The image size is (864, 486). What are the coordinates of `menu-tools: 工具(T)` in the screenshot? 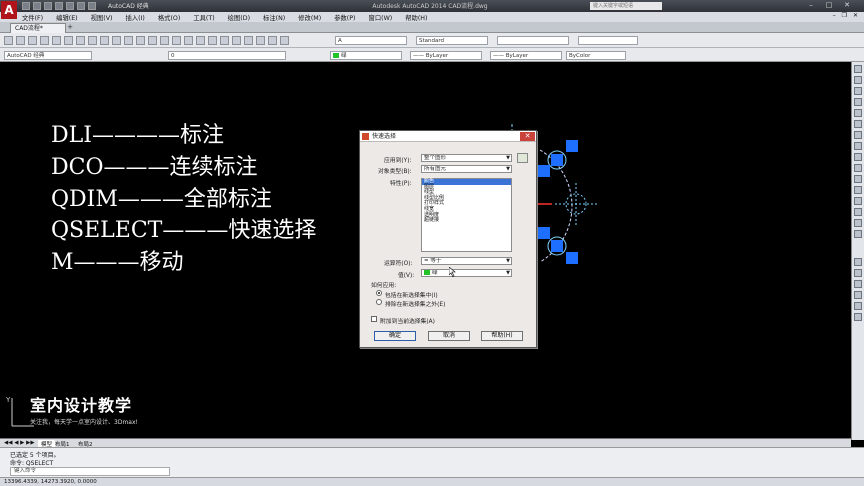 It's located at (203, 17).